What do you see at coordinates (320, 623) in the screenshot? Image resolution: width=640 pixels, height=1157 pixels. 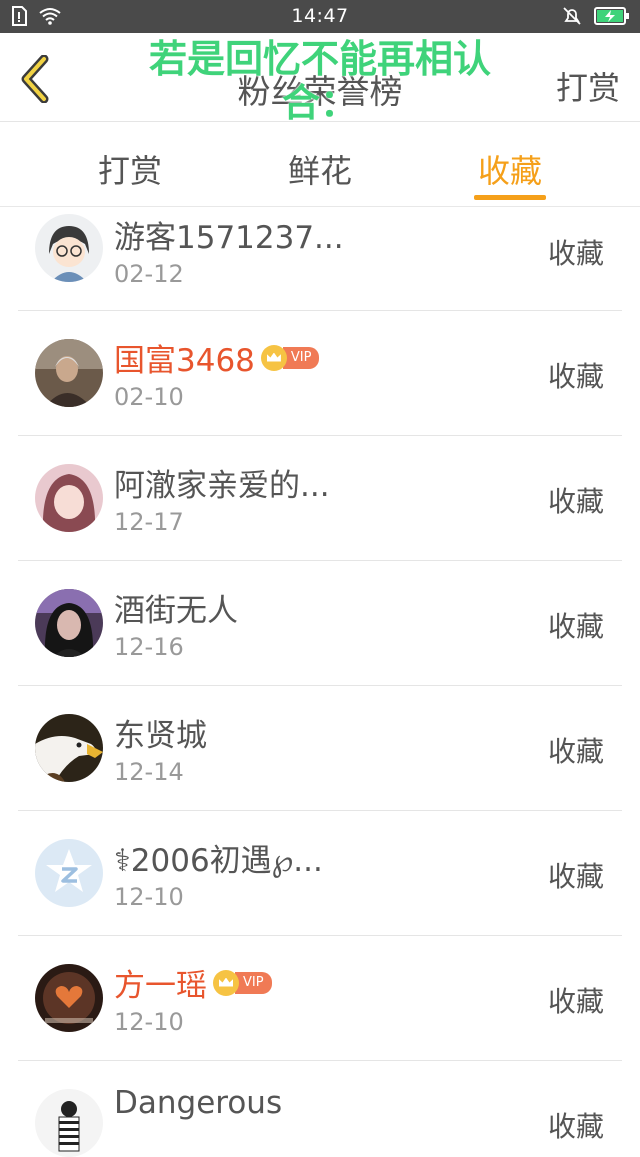 I see `list-item: 酒街无人 12-16 收藏` at bounding box center [320, 623].